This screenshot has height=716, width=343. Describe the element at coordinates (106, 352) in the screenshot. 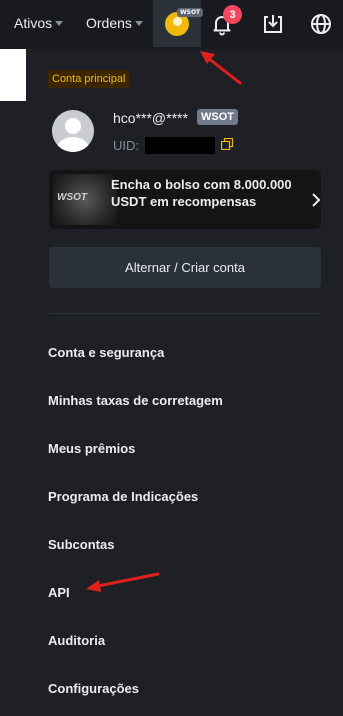

I see `menu-item-account-security: Conta e segurança` at that location.